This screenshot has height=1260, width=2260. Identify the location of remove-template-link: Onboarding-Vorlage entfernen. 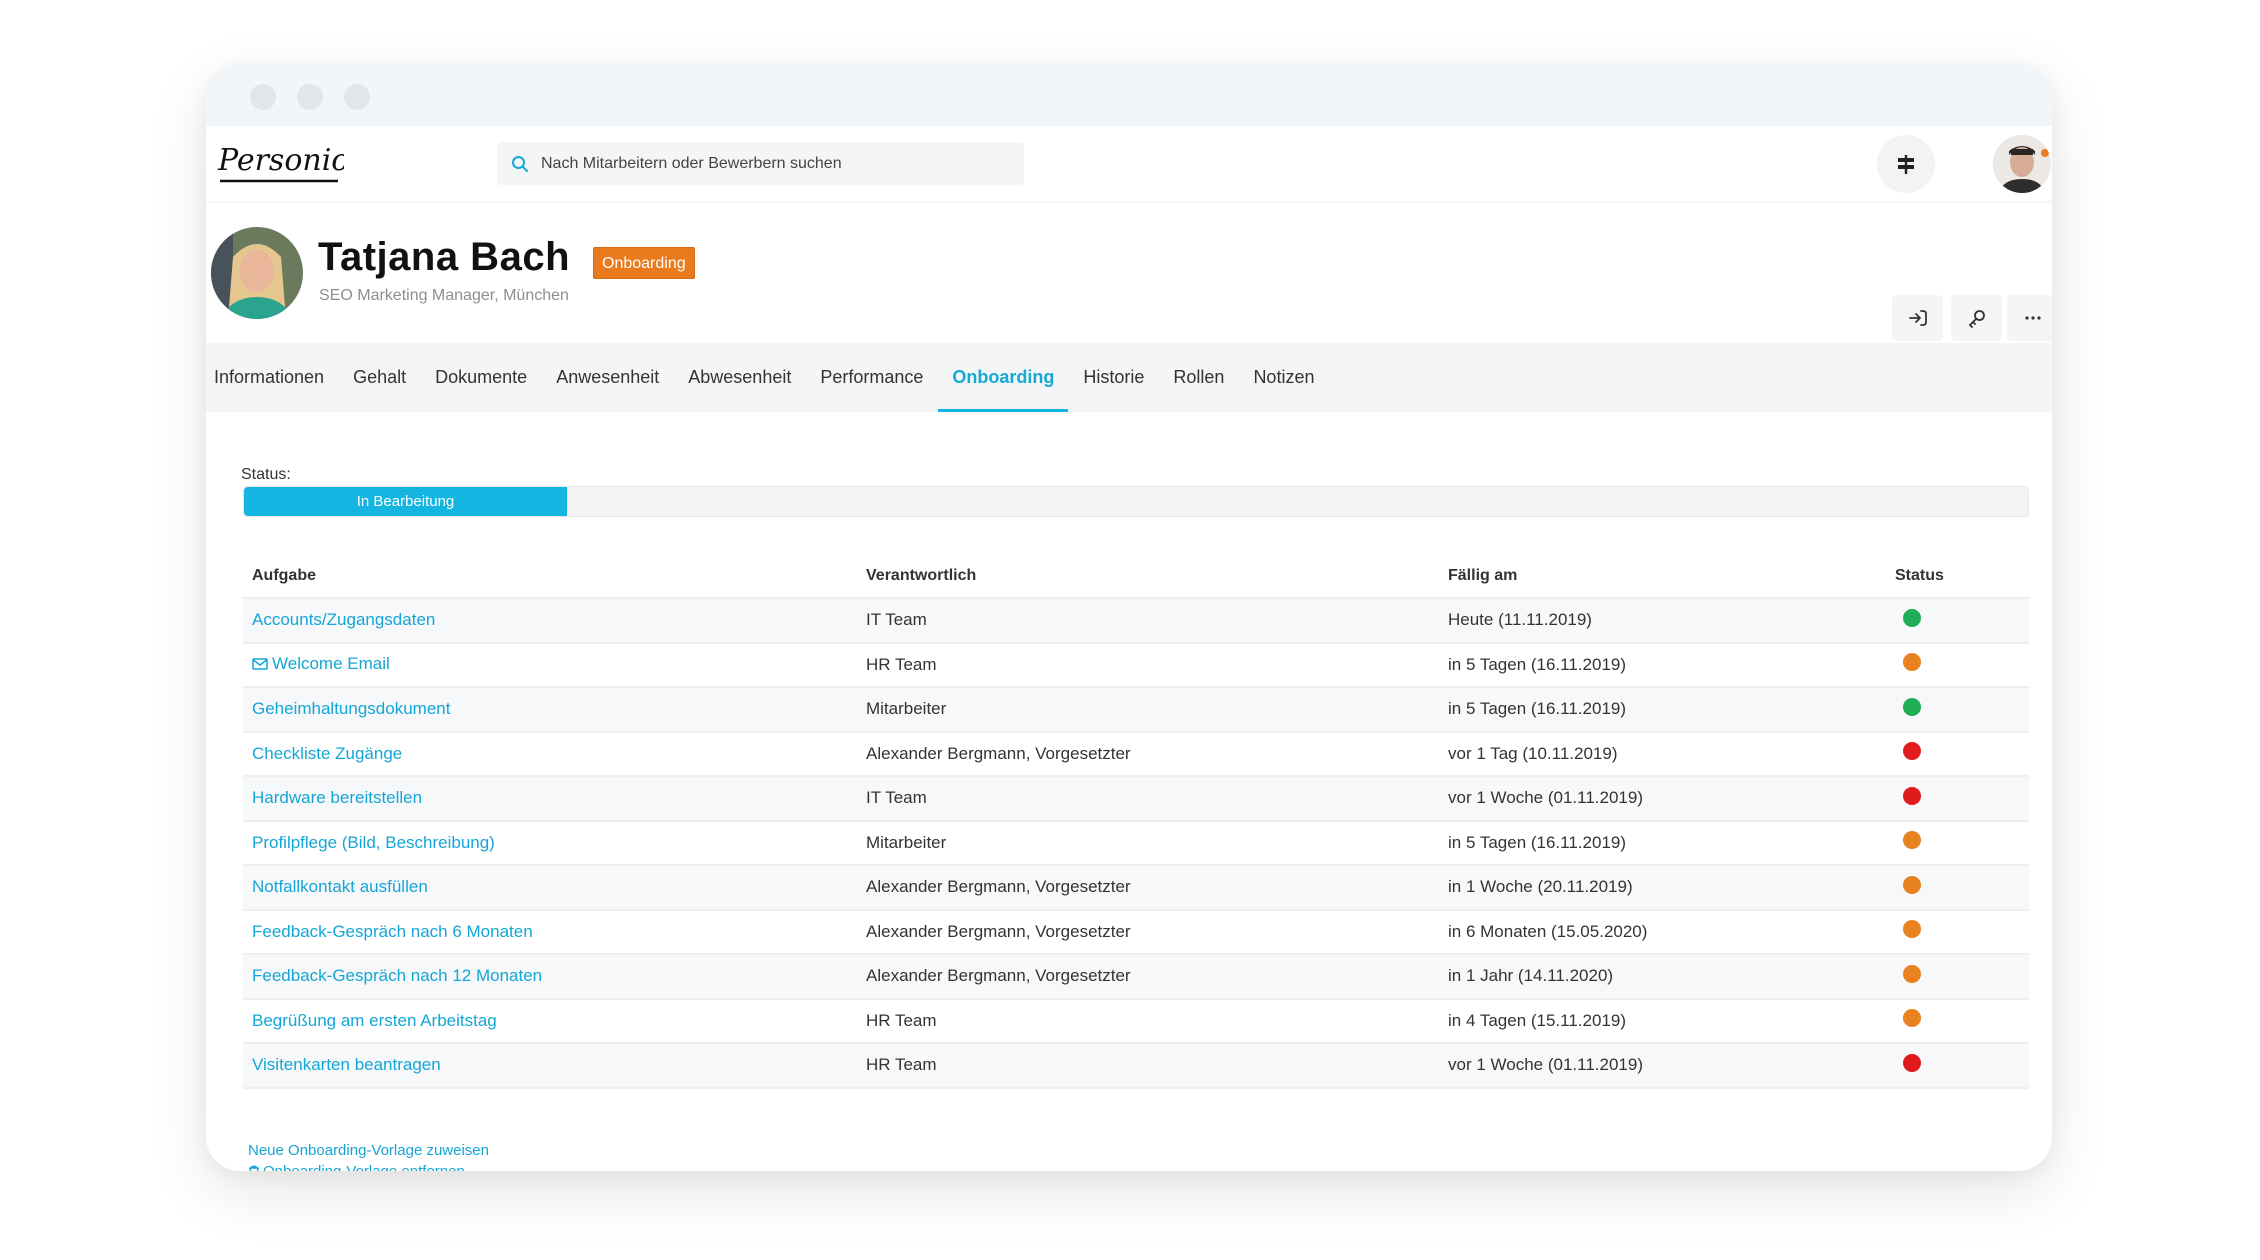
(368, 1166).